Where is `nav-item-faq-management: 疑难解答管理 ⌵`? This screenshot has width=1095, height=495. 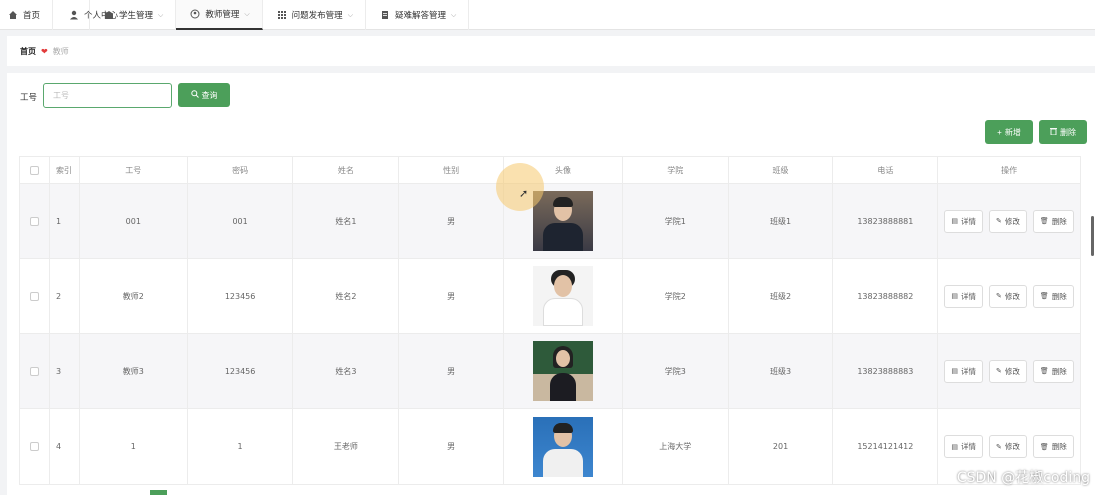
nav-item-faq-management: 疑难解答管理 ⌵ is located at coordinates (418, 15).